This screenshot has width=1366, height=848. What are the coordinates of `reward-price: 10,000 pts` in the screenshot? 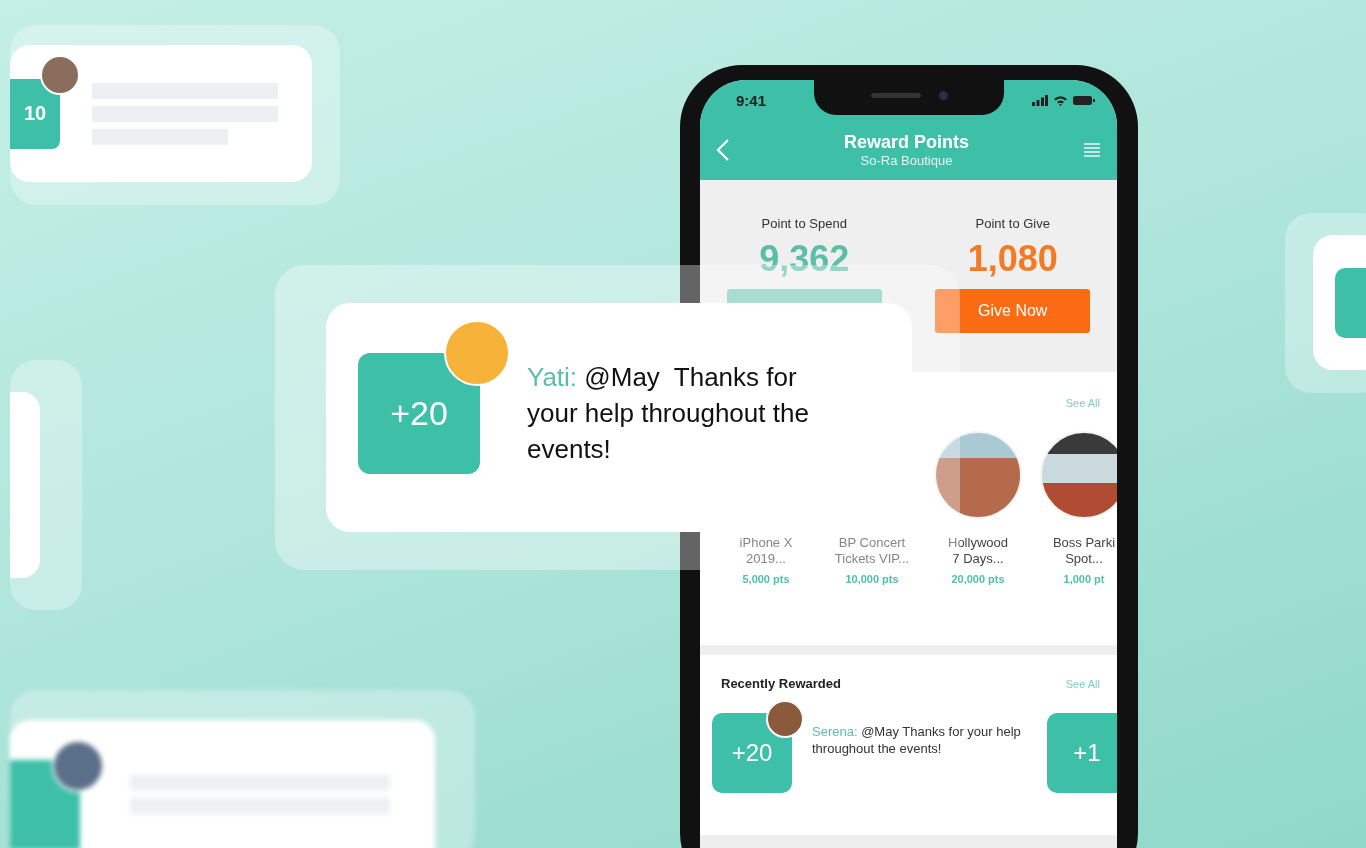 It's located at (872, 579).